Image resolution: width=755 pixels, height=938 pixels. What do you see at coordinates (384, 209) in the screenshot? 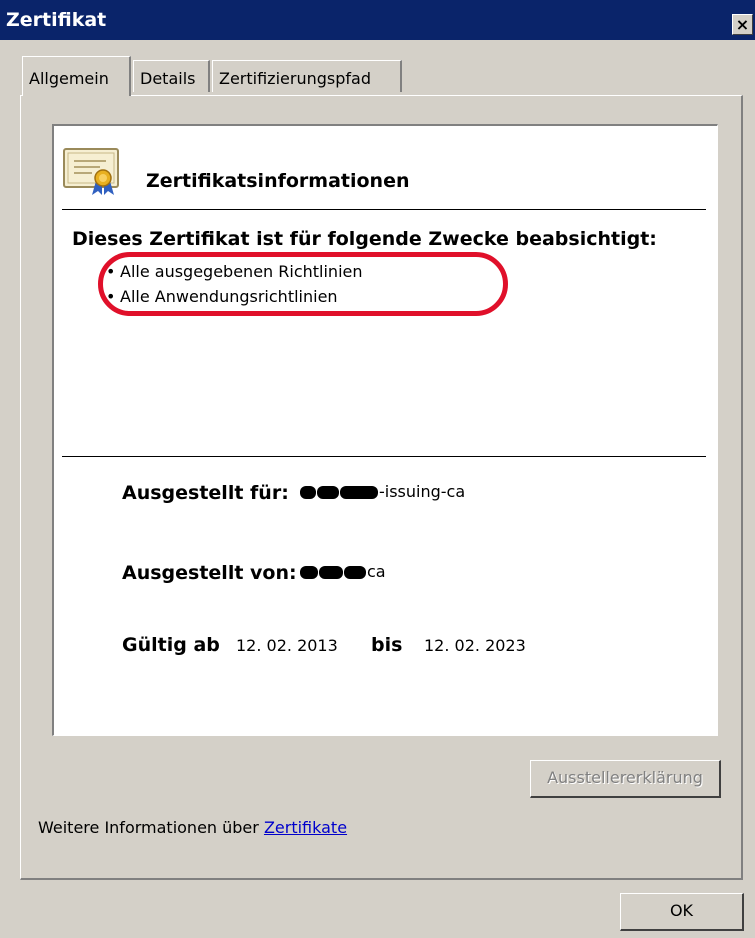
I see `divider-top` at bounding box center [384, 209].